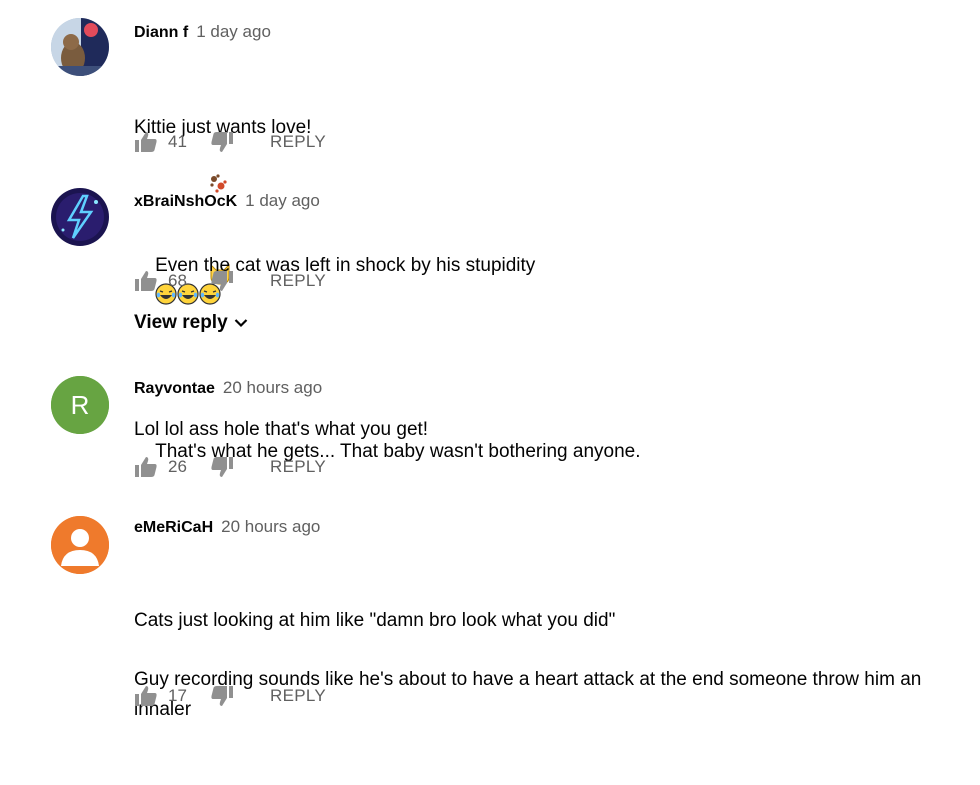  I want to click on view-reply-button: View reply, so click(191, 323).